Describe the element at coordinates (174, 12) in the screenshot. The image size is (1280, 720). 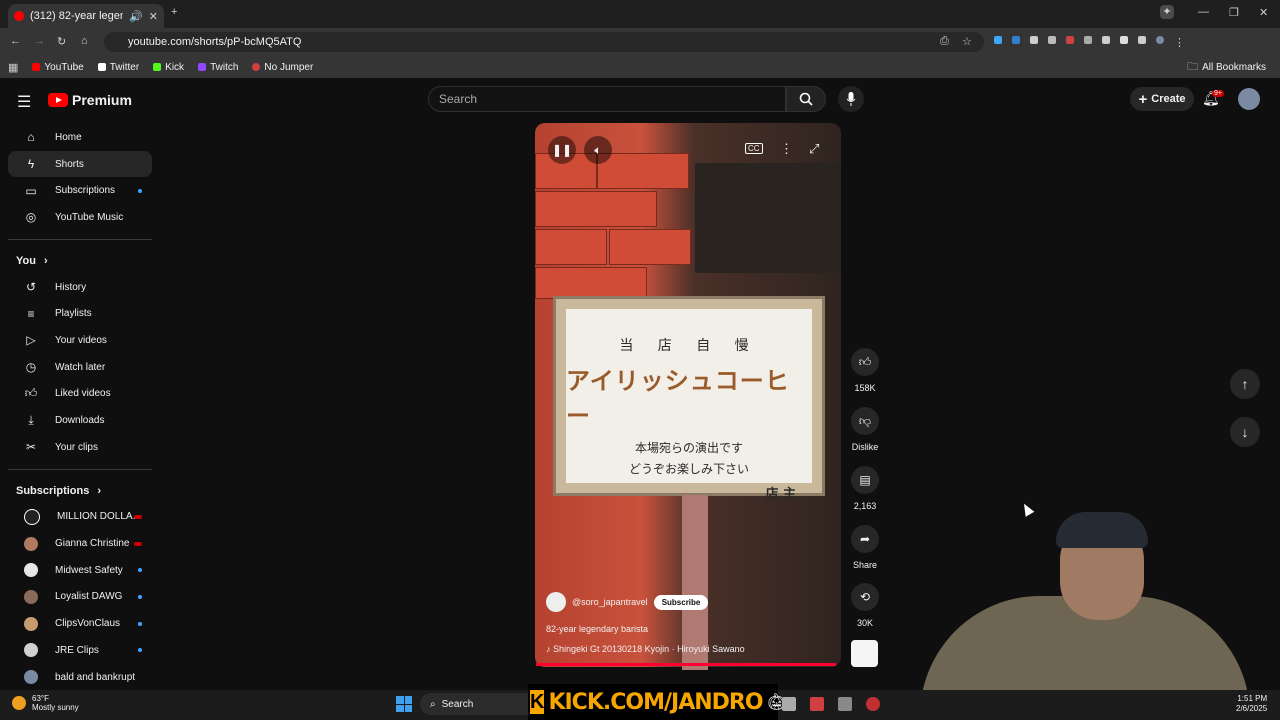
I see `new-tab-icon: +` at that location.